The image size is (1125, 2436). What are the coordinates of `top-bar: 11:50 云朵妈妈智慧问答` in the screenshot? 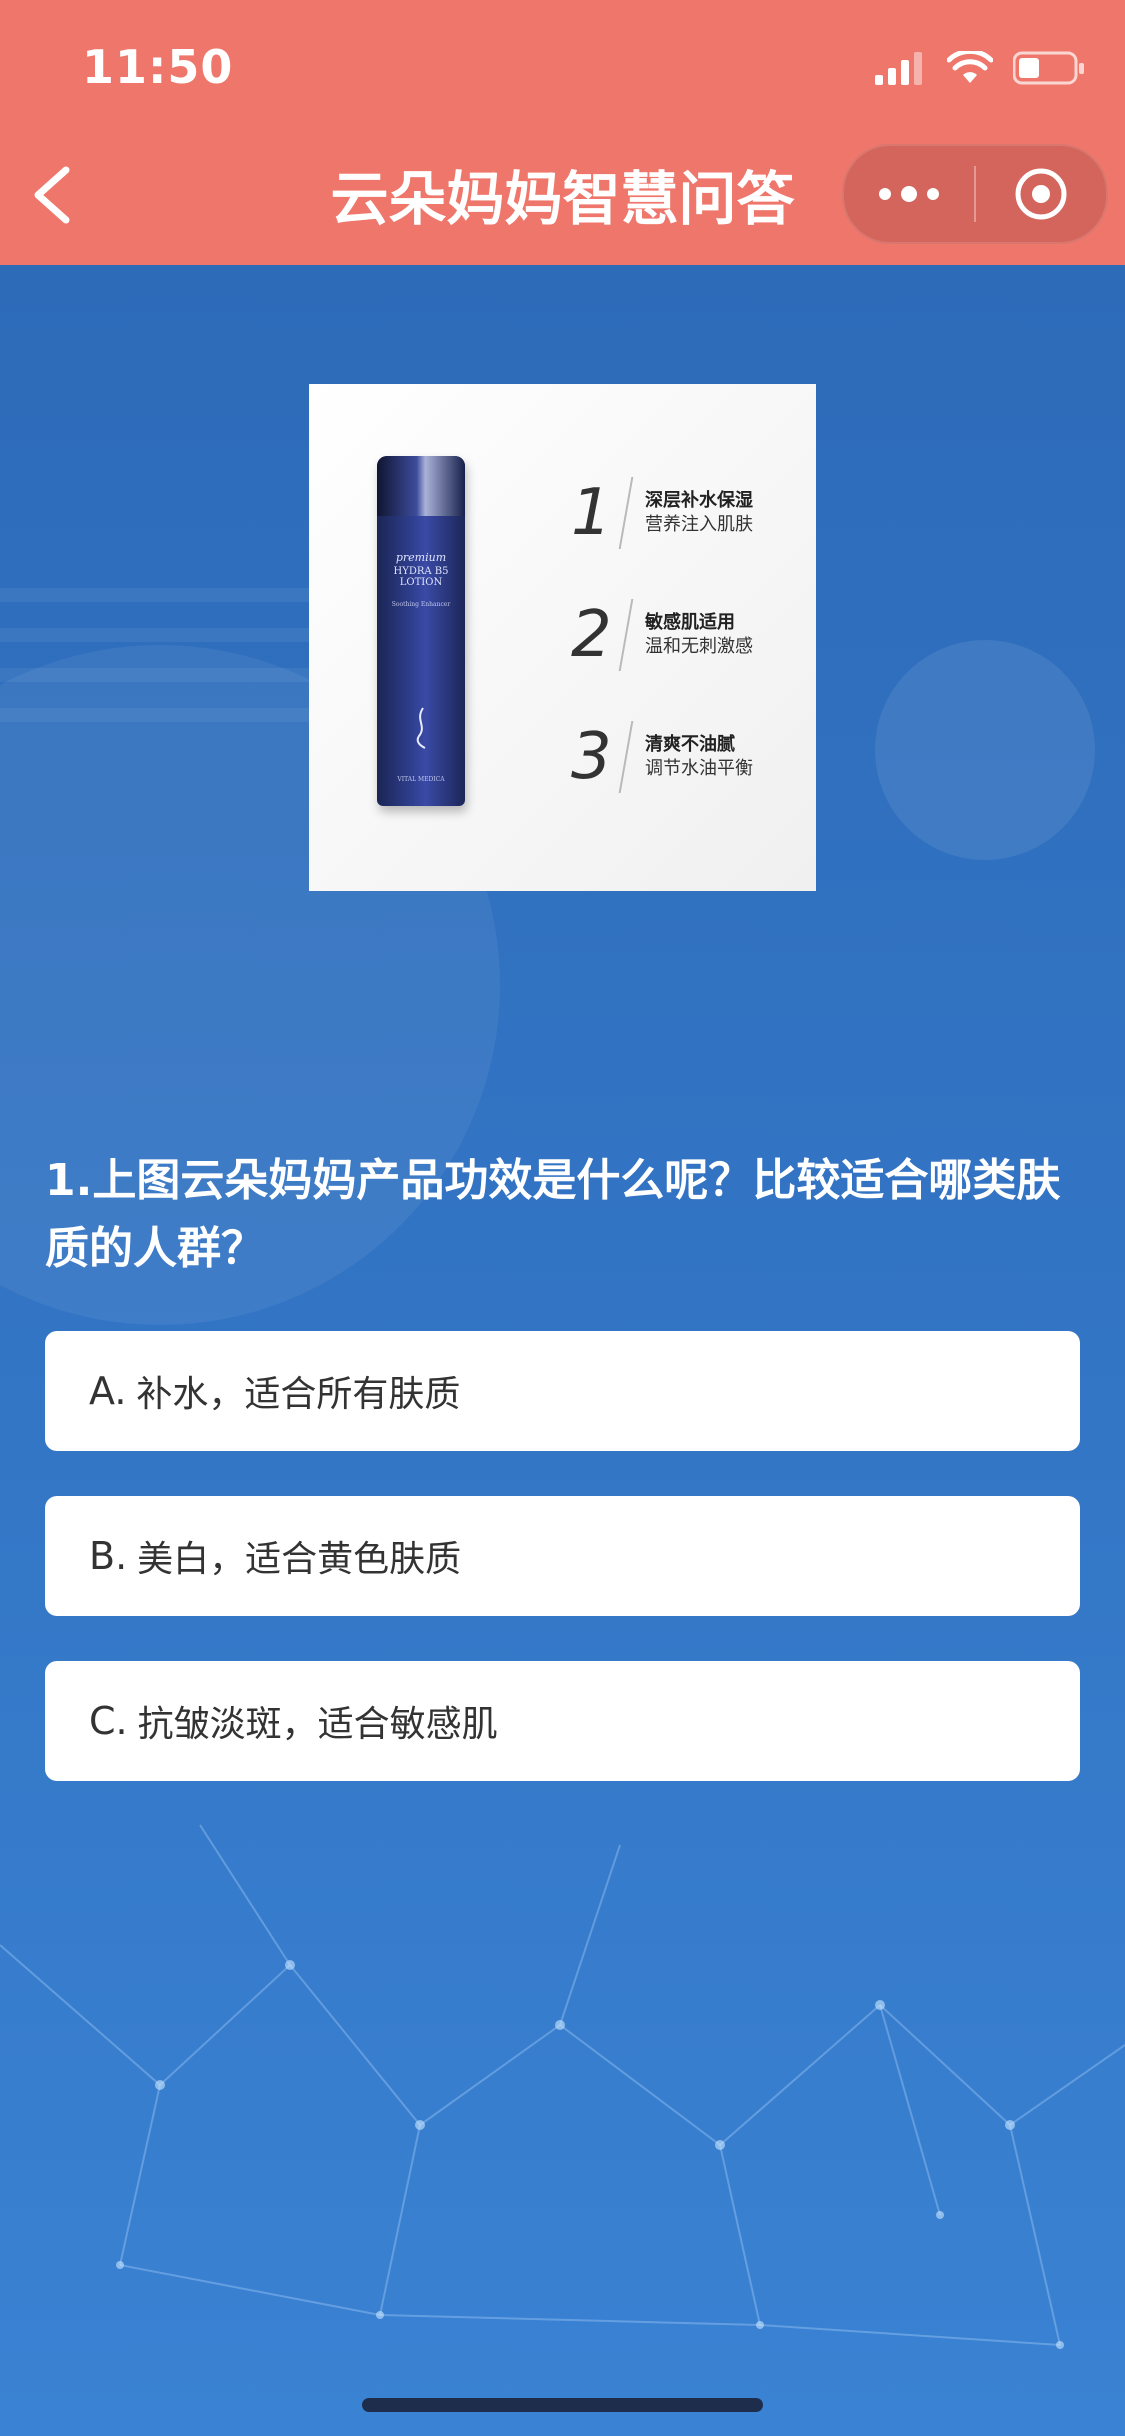 It's located at (562, 132).